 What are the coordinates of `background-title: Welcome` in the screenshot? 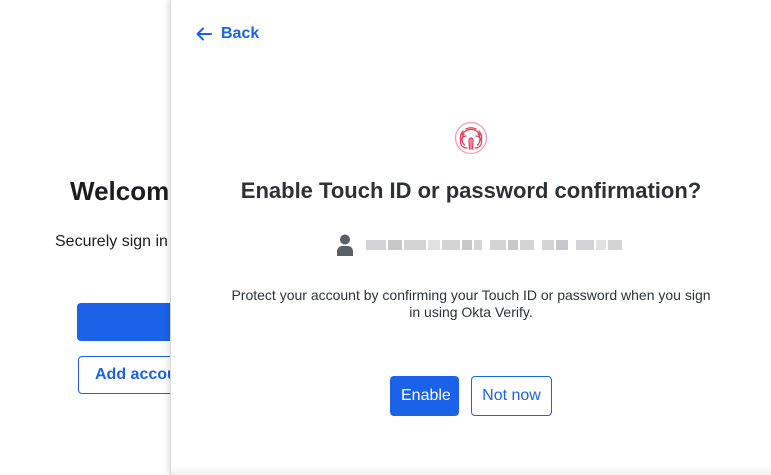 It's located at (127, 191).